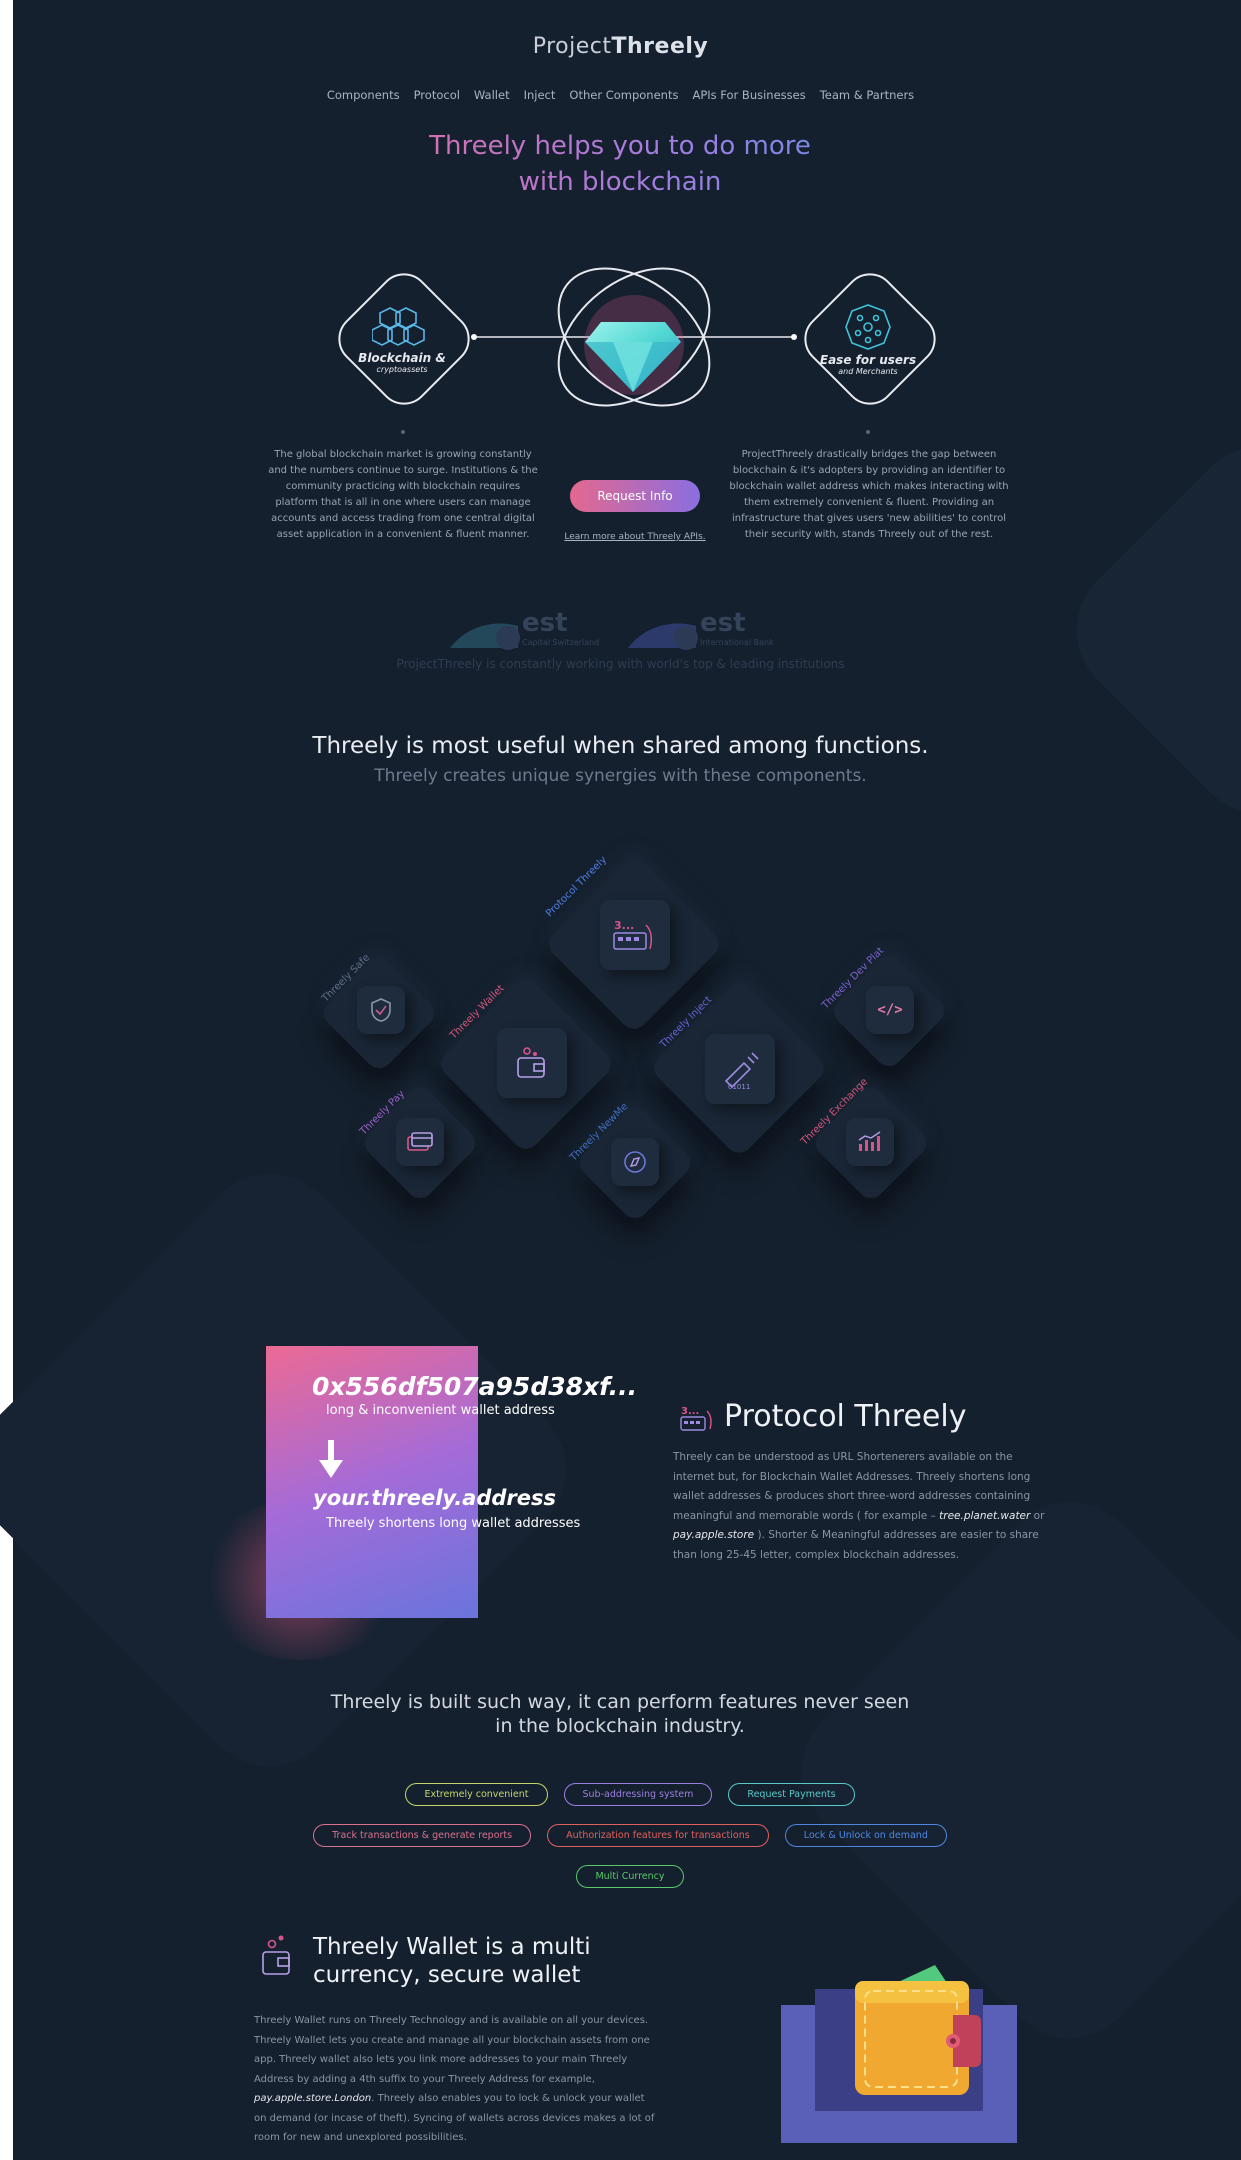  I want to click on protocol-example-2: pay.apple.store, so click(714, 1535).